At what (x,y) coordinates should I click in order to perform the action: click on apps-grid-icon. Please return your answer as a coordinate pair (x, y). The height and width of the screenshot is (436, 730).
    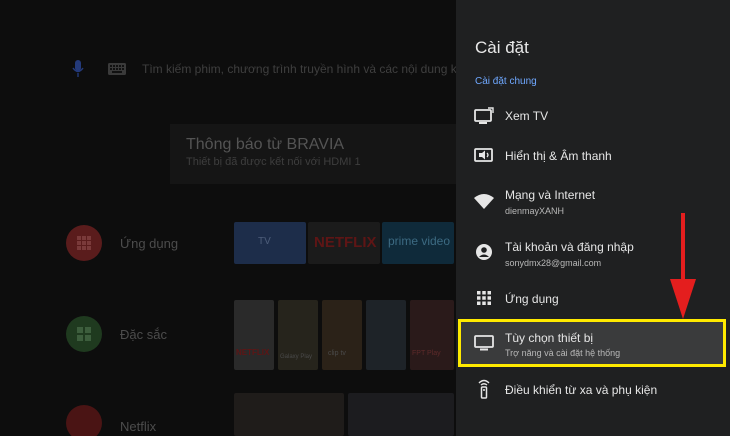
    Looking at the image, I should click on (484, 298).